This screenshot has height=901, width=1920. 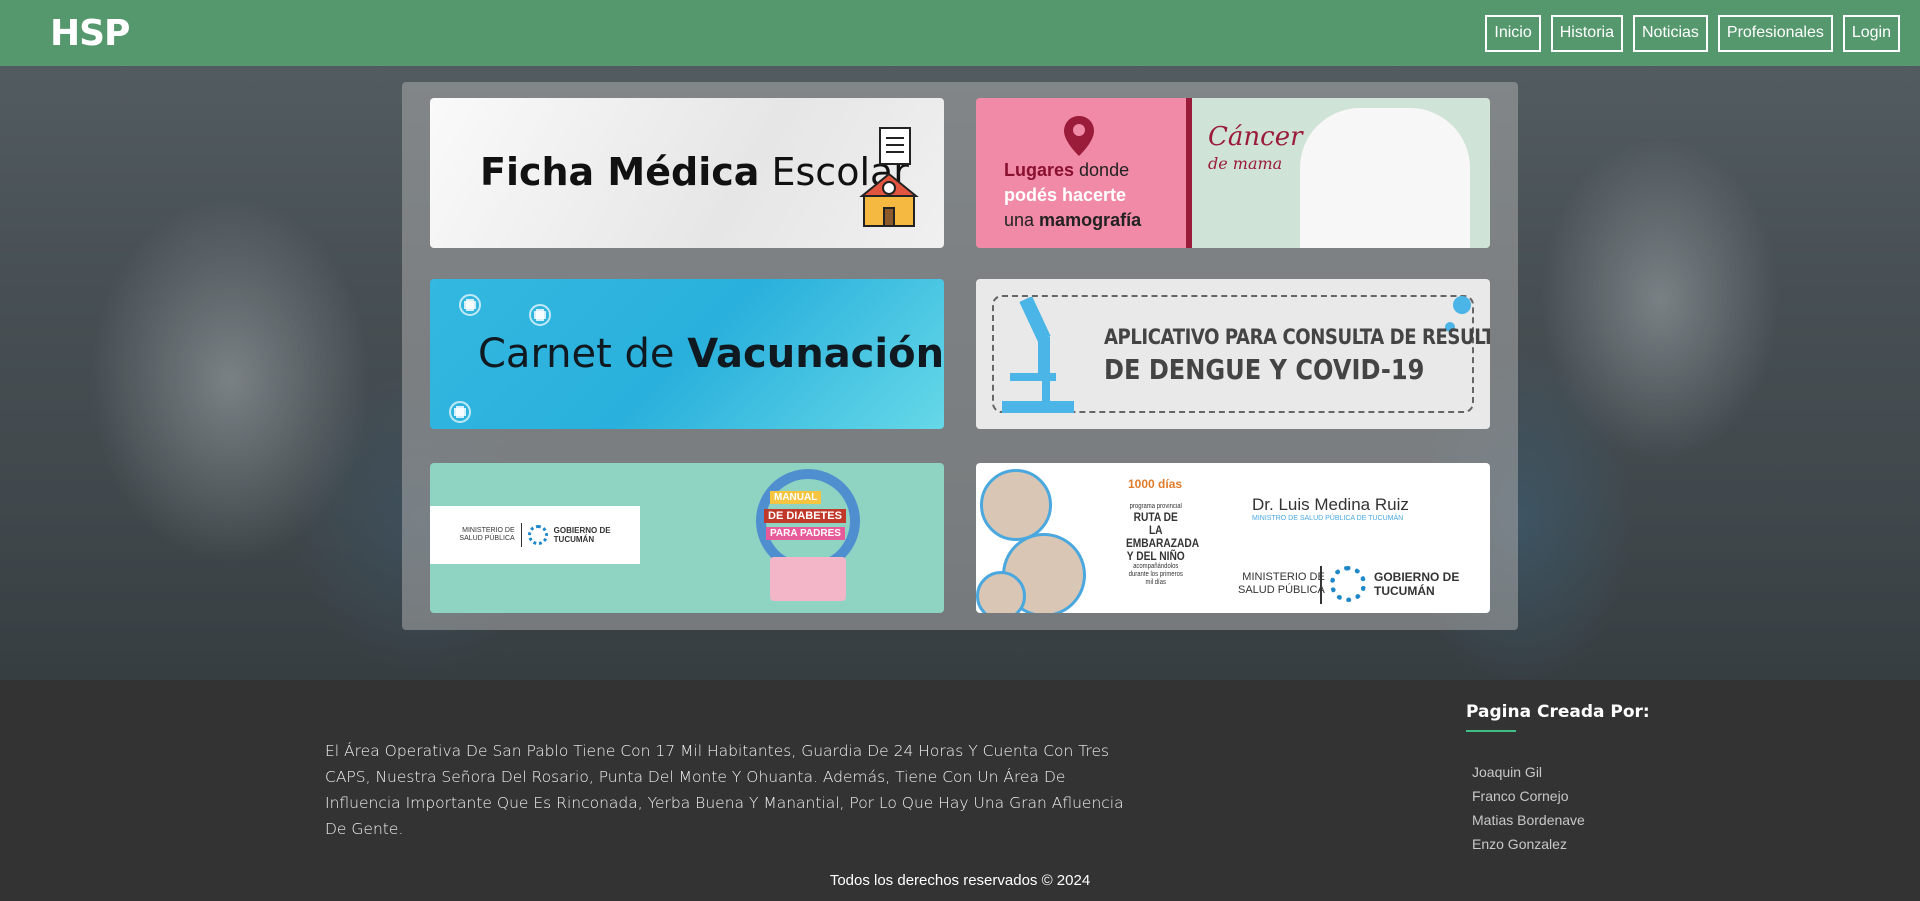 I want to click on credits-divider, so click(x=1491, y=731).